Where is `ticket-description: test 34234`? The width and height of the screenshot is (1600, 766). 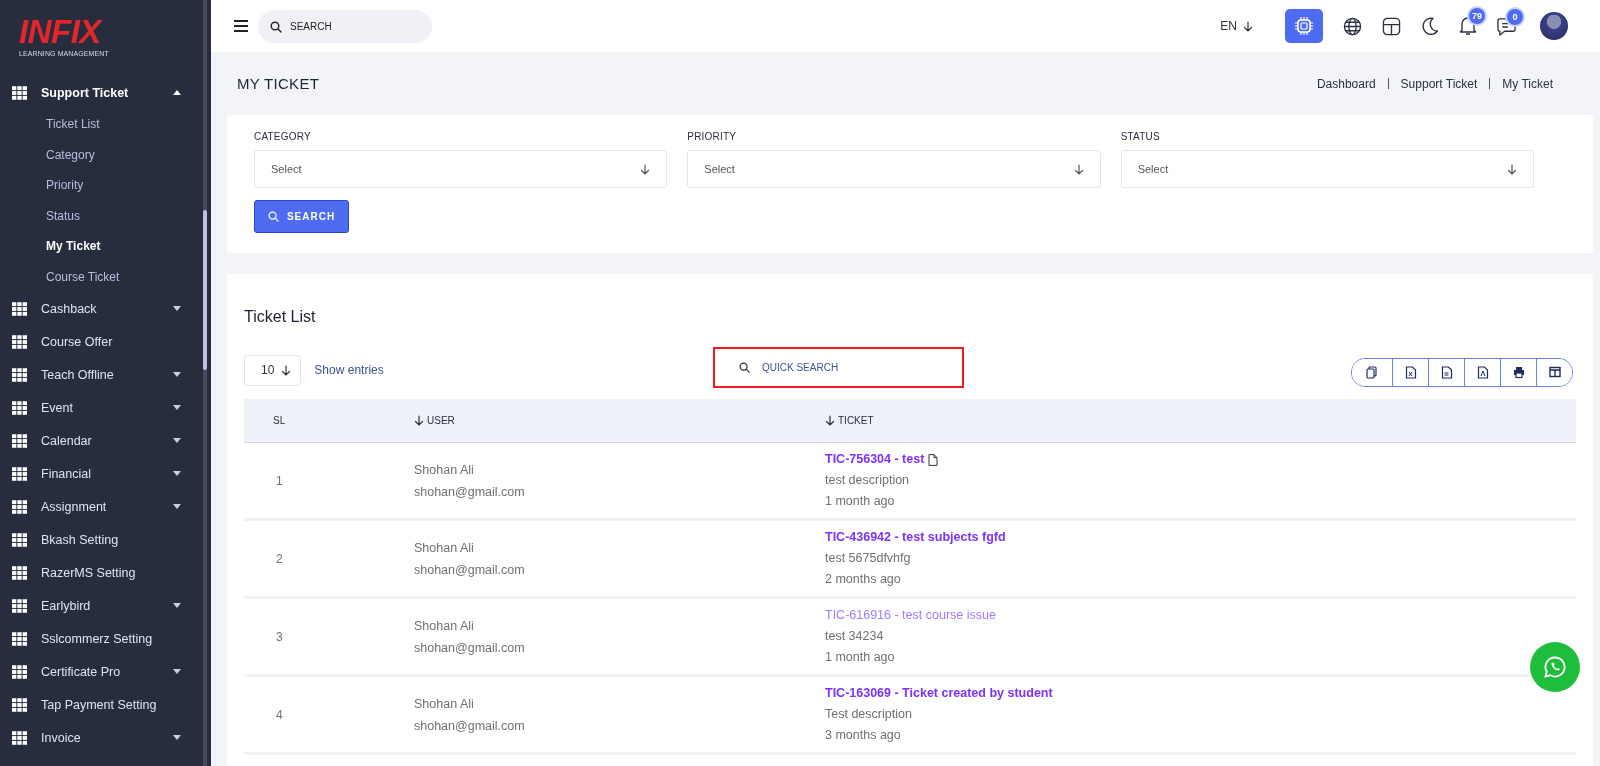 ticket-description: test 34234 is located at coordinates (854, 636).